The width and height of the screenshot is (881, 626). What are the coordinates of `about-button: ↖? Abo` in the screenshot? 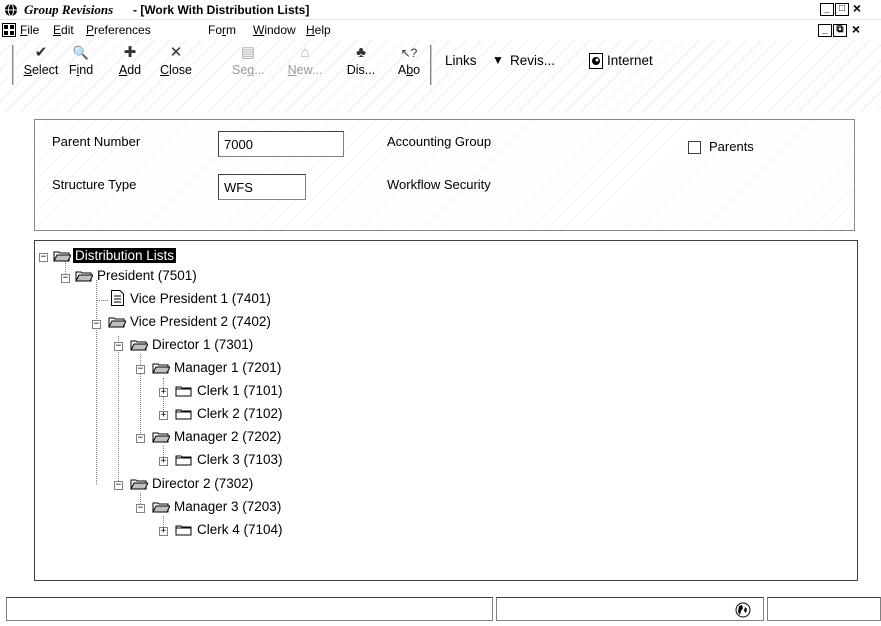 It's located at (409, 62).